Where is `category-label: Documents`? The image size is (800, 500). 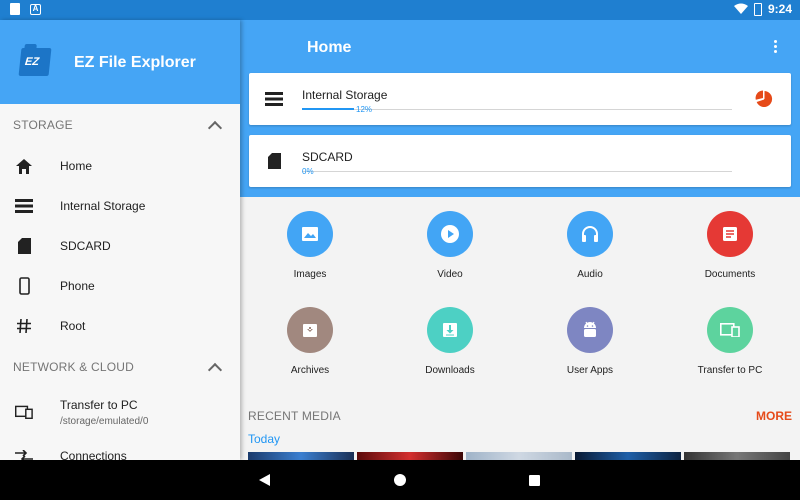 category-label: Documents is located at coordinates (730, 274).